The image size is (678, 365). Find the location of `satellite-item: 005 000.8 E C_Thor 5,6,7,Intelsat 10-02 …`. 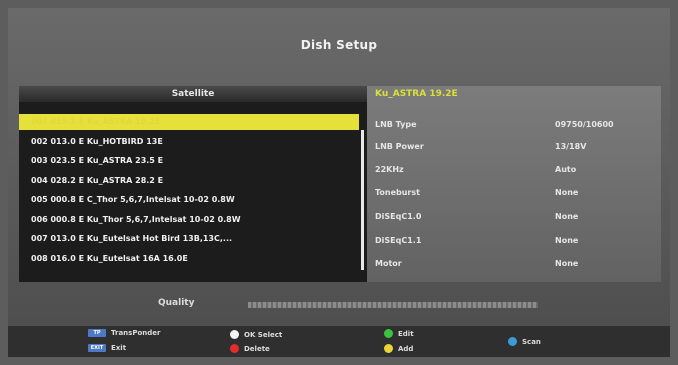

satellite-item: 005 000.8 E C_Thor 5,6,7,Intelsat 10-02 … is located at coordinates (189, 200).